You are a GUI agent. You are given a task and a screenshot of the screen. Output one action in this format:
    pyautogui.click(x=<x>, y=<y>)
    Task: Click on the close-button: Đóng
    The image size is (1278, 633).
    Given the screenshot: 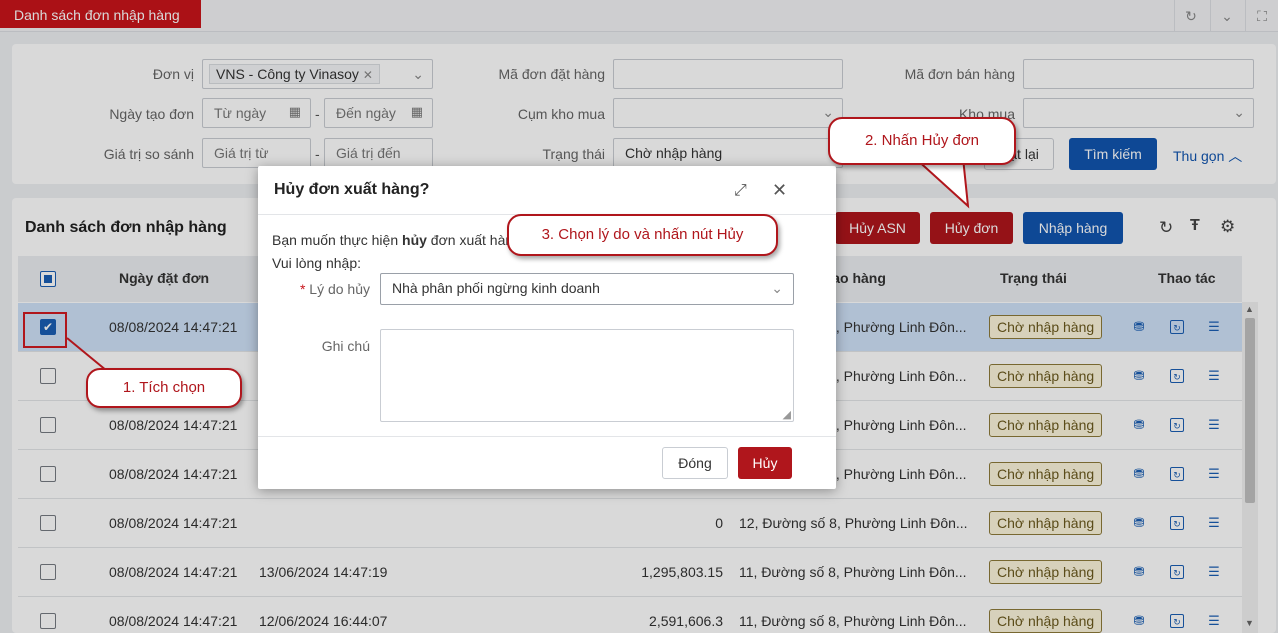 What is the action you would take?
    pyautogui.click(x=695, y=463)
    